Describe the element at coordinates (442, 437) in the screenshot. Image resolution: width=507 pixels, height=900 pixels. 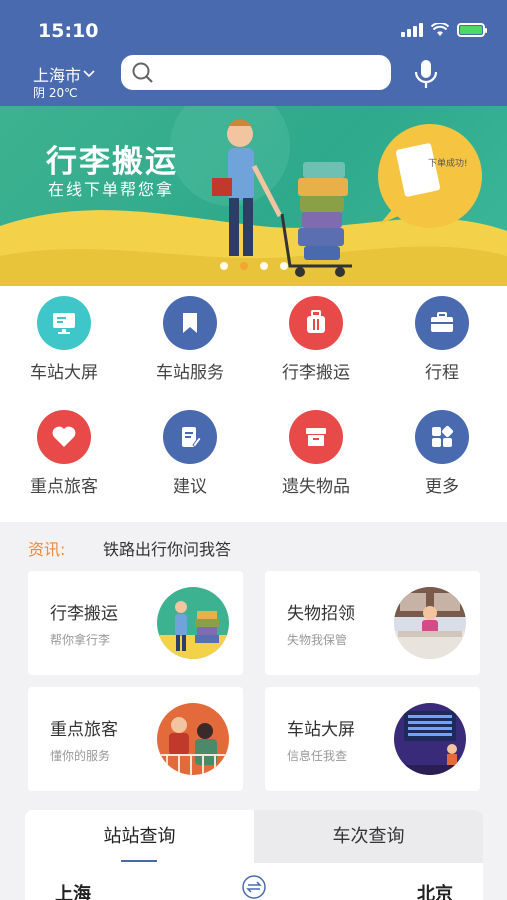
I see `apps-icon` at that location.